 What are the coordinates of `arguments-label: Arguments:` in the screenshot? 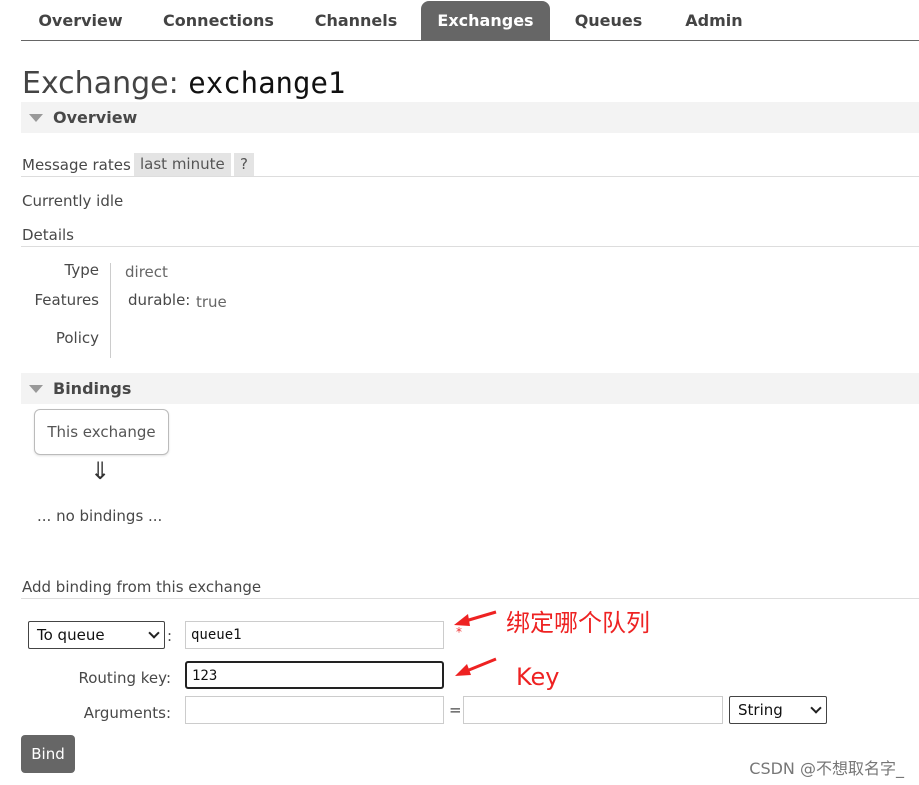 It's located at (127, 713).